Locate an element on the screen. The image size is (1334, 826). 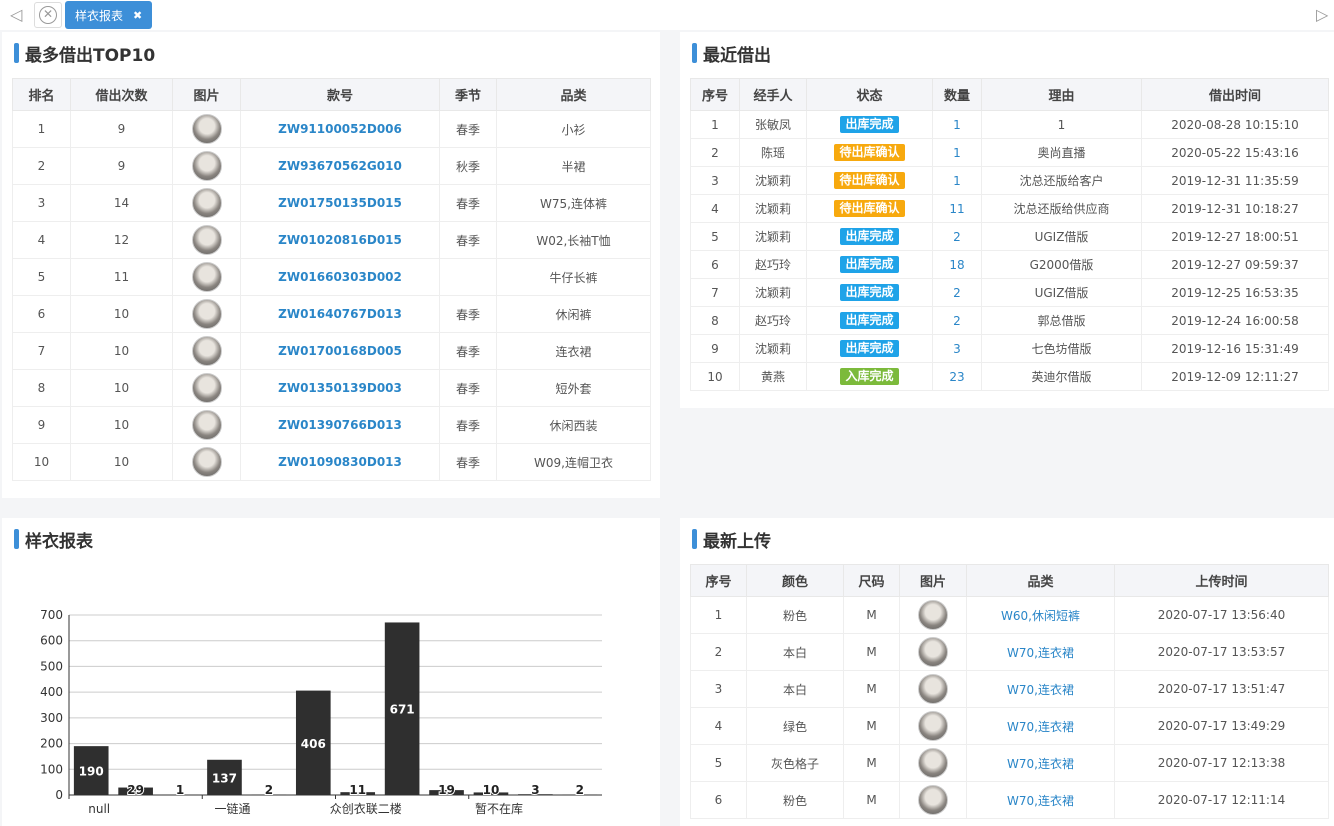
cell-text: 绿色 is located at coordinates (794, 726).